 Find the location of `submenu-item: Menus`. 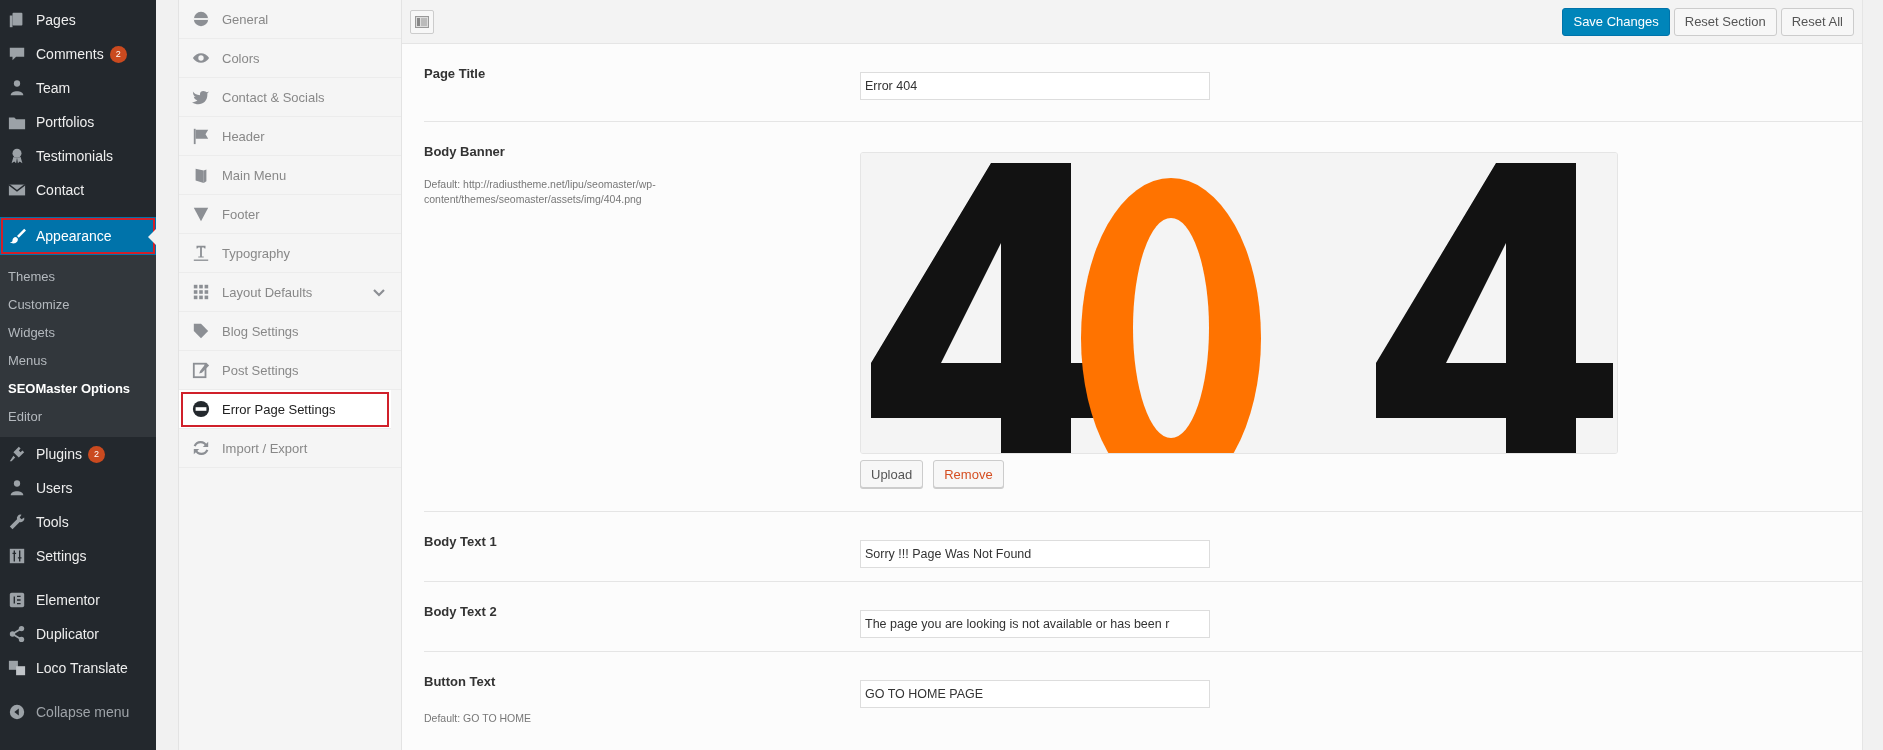

submenu-item: Menus is located at coordinates (78, 360).